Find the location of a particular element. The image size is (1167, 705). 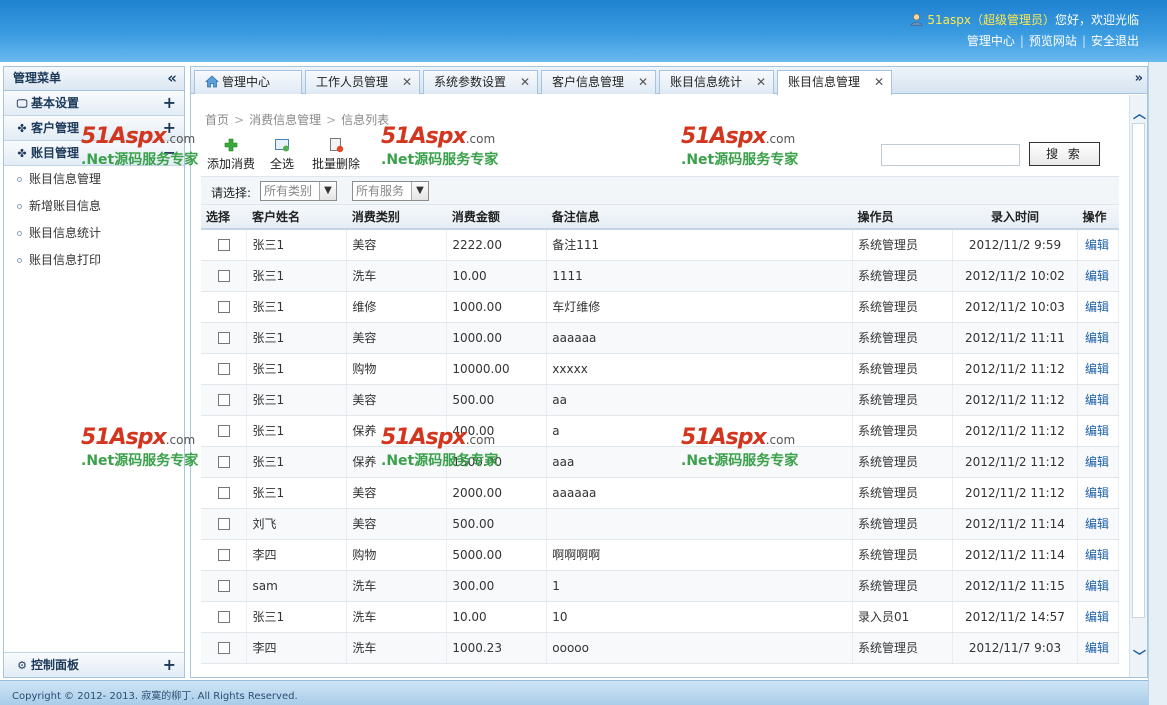

tab-admin-center: 管理中心 is located at coordinates (248, 82).